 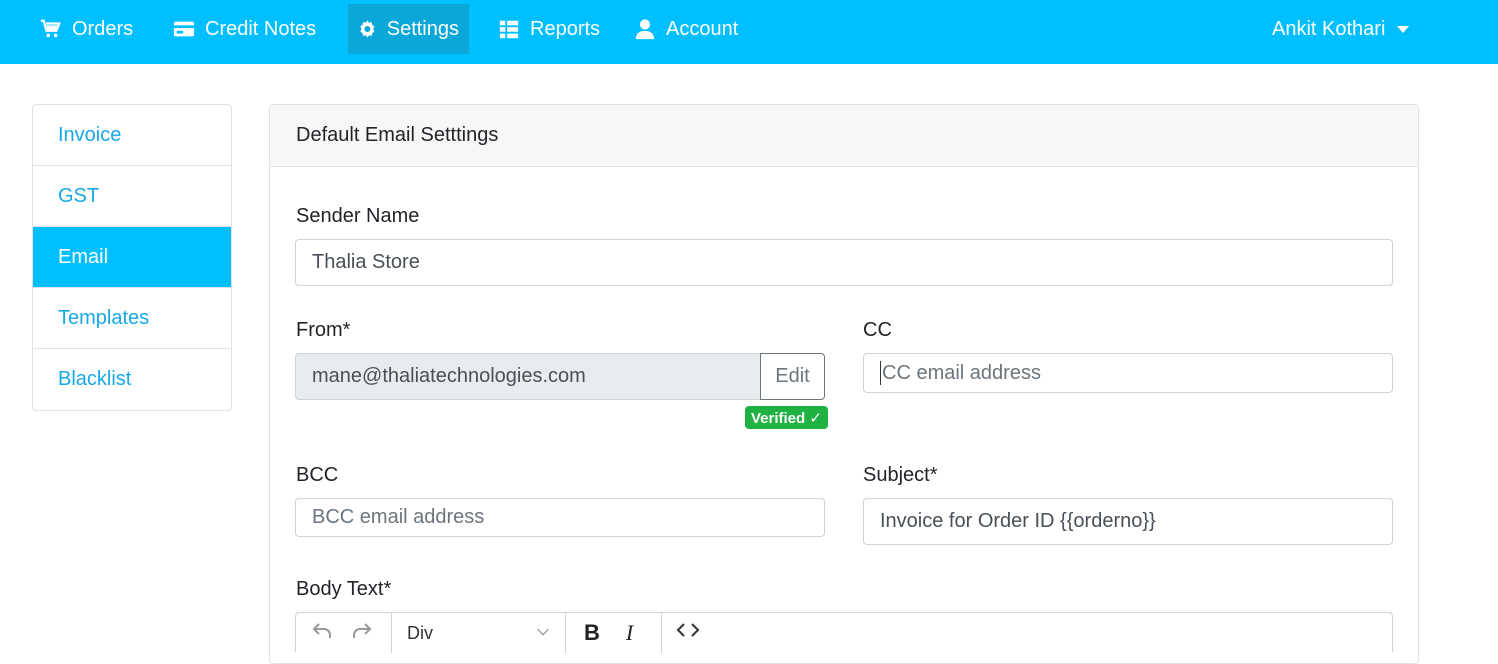 What do you see at coordinates (132, 379) in the screenshot?
I see `sidebar-item-blacklist: Blacklist` at bounding box center [132, 379].